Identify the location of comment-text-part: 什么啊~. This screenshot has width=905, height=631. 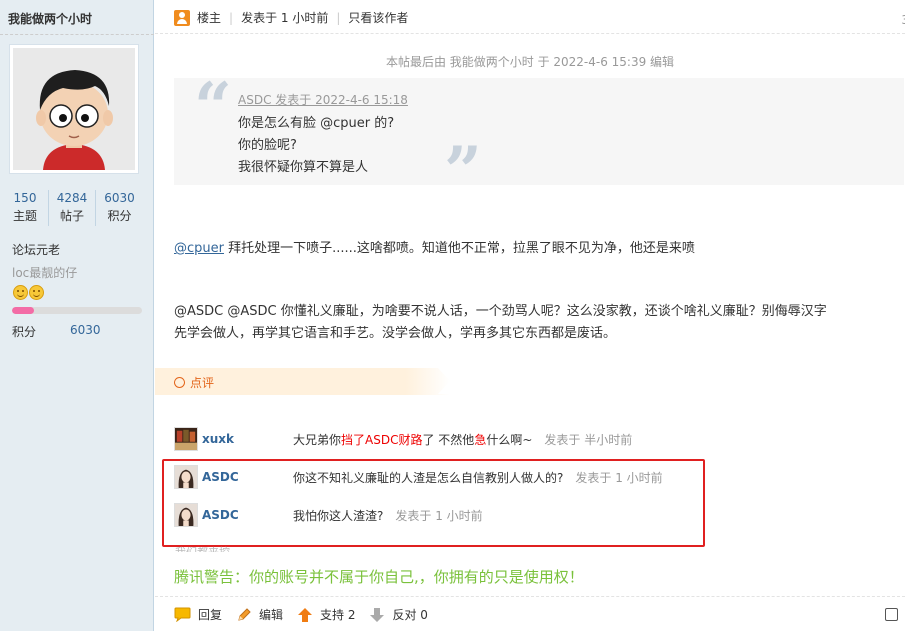
(509, 440).